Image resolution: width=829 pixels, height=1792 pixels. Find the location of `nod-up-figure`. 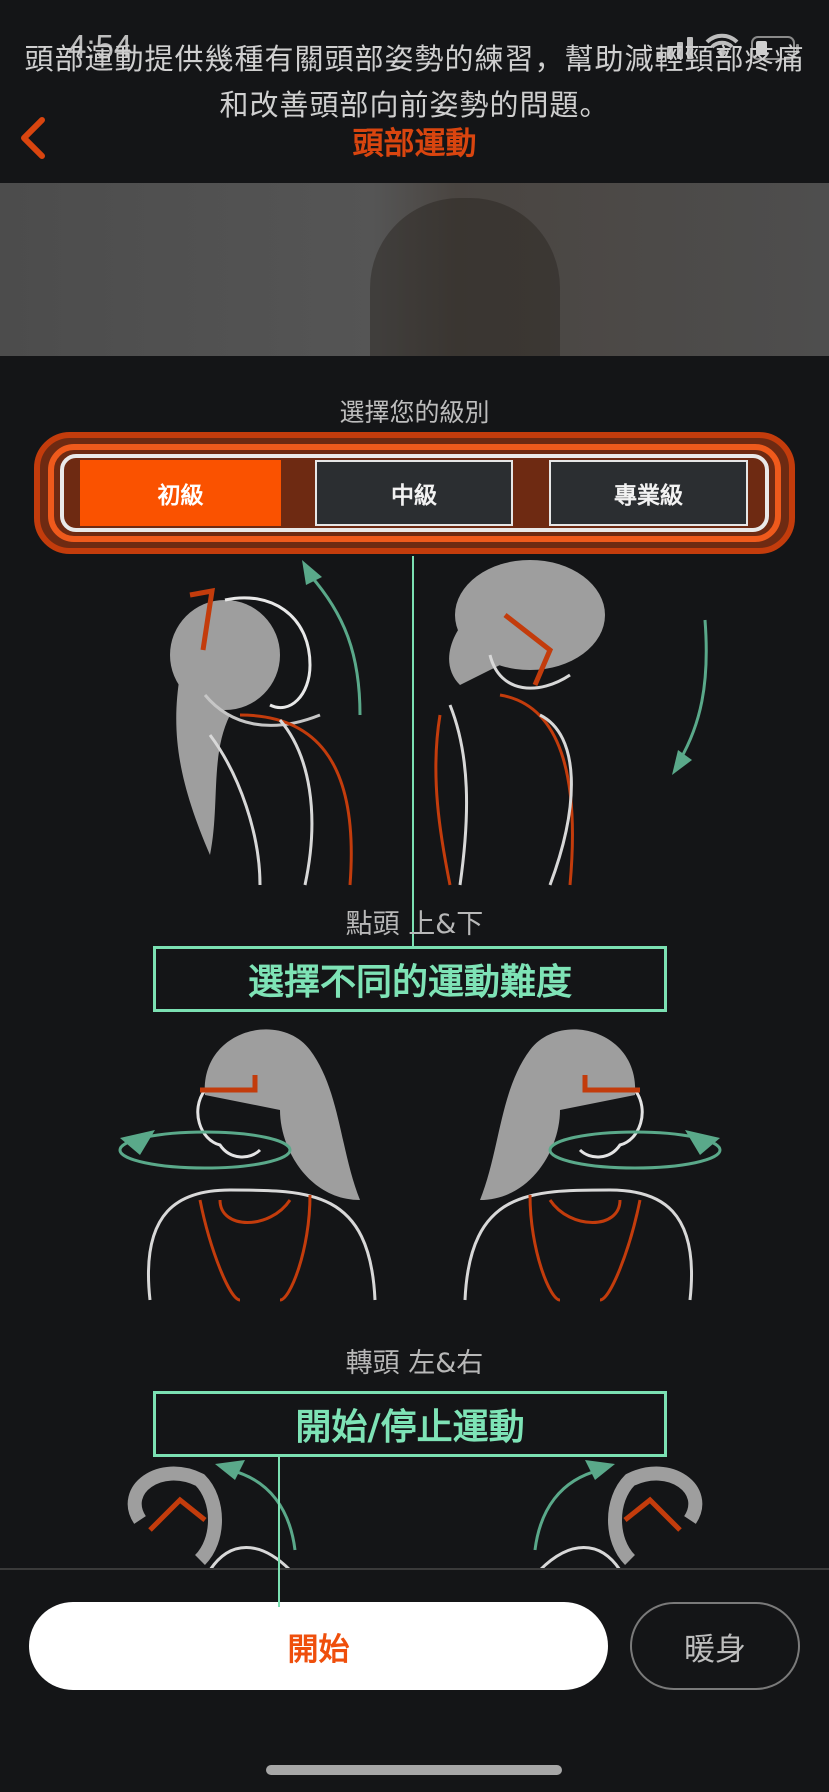

nod-up-figure is located at coordinates (266, 723).